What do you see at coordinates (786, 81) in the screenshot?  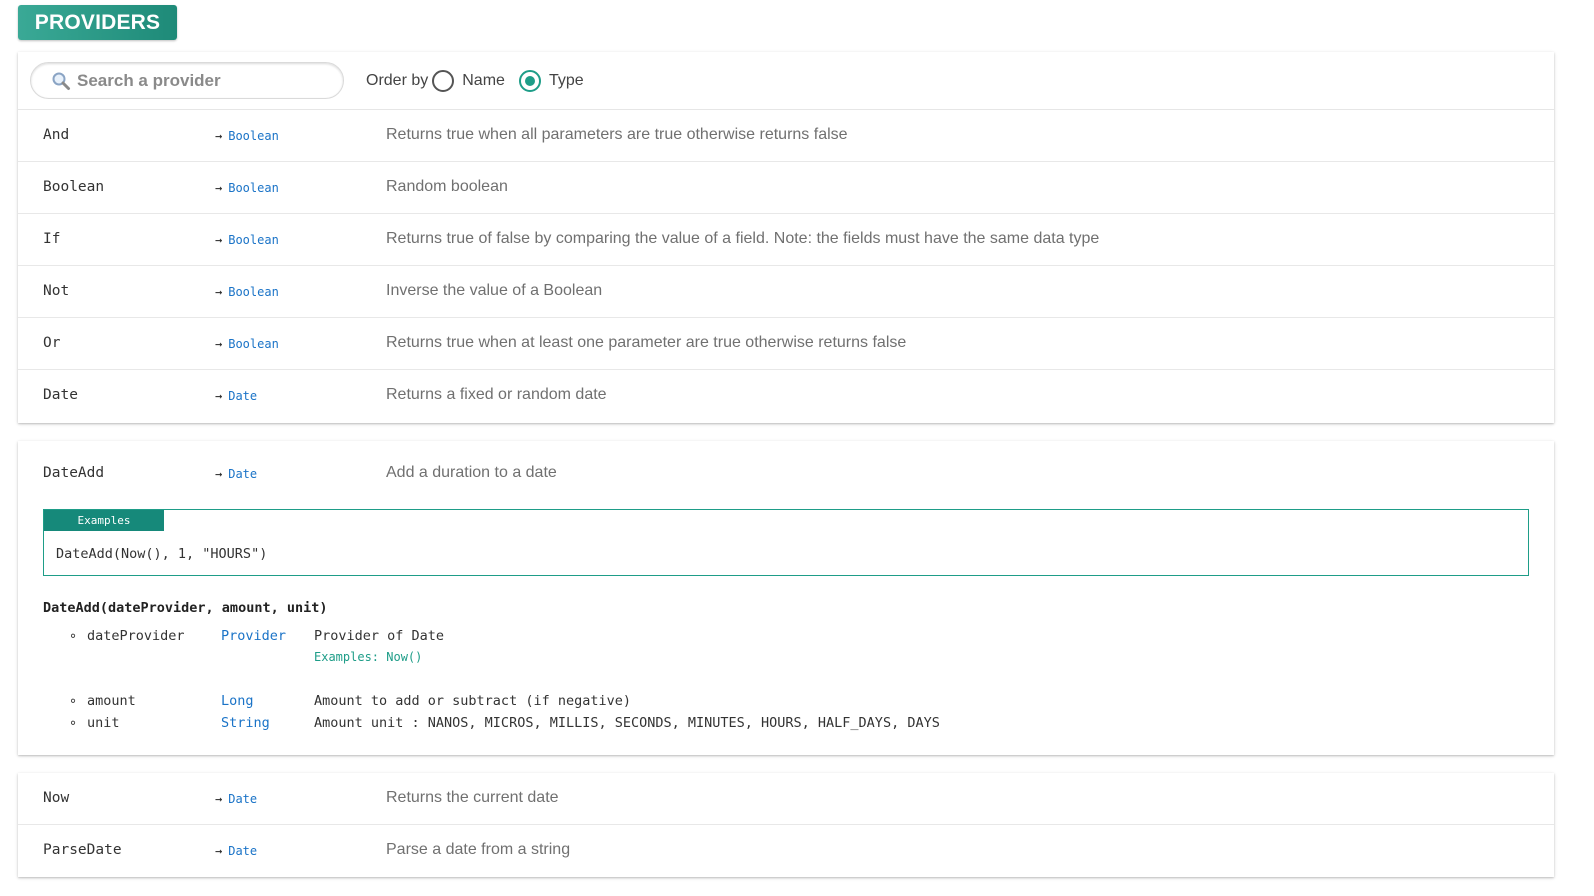 I see `toolbar: Order by Name Type` at bounding box center [786, 81].